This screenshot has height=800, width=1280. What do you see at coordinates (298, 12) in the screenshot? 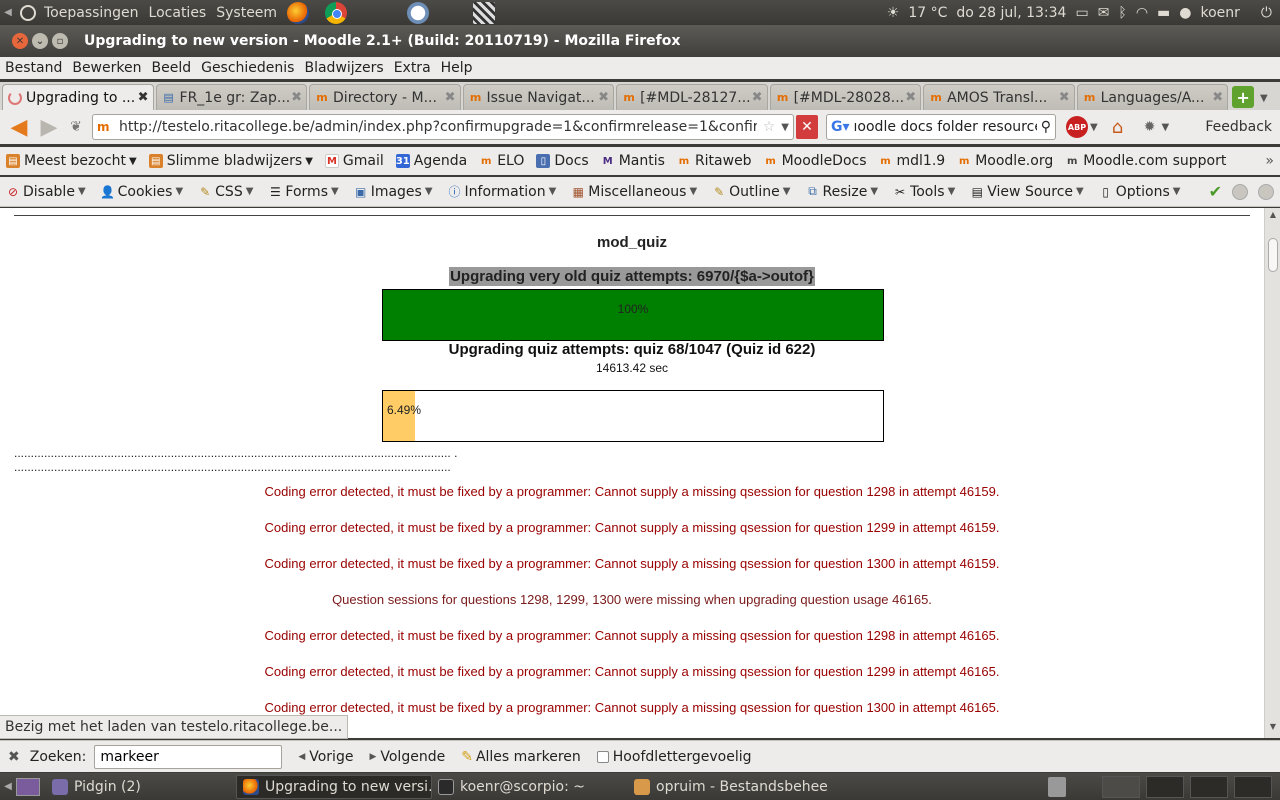
I see `firefox-launcher-icon` at bounding box center [298, 12].